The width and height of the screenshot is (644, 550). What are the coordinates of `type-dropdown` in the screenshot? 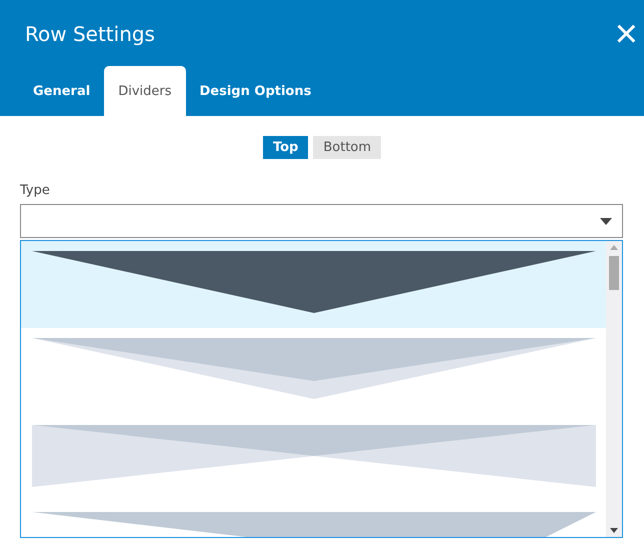 It's located at (321, 221).